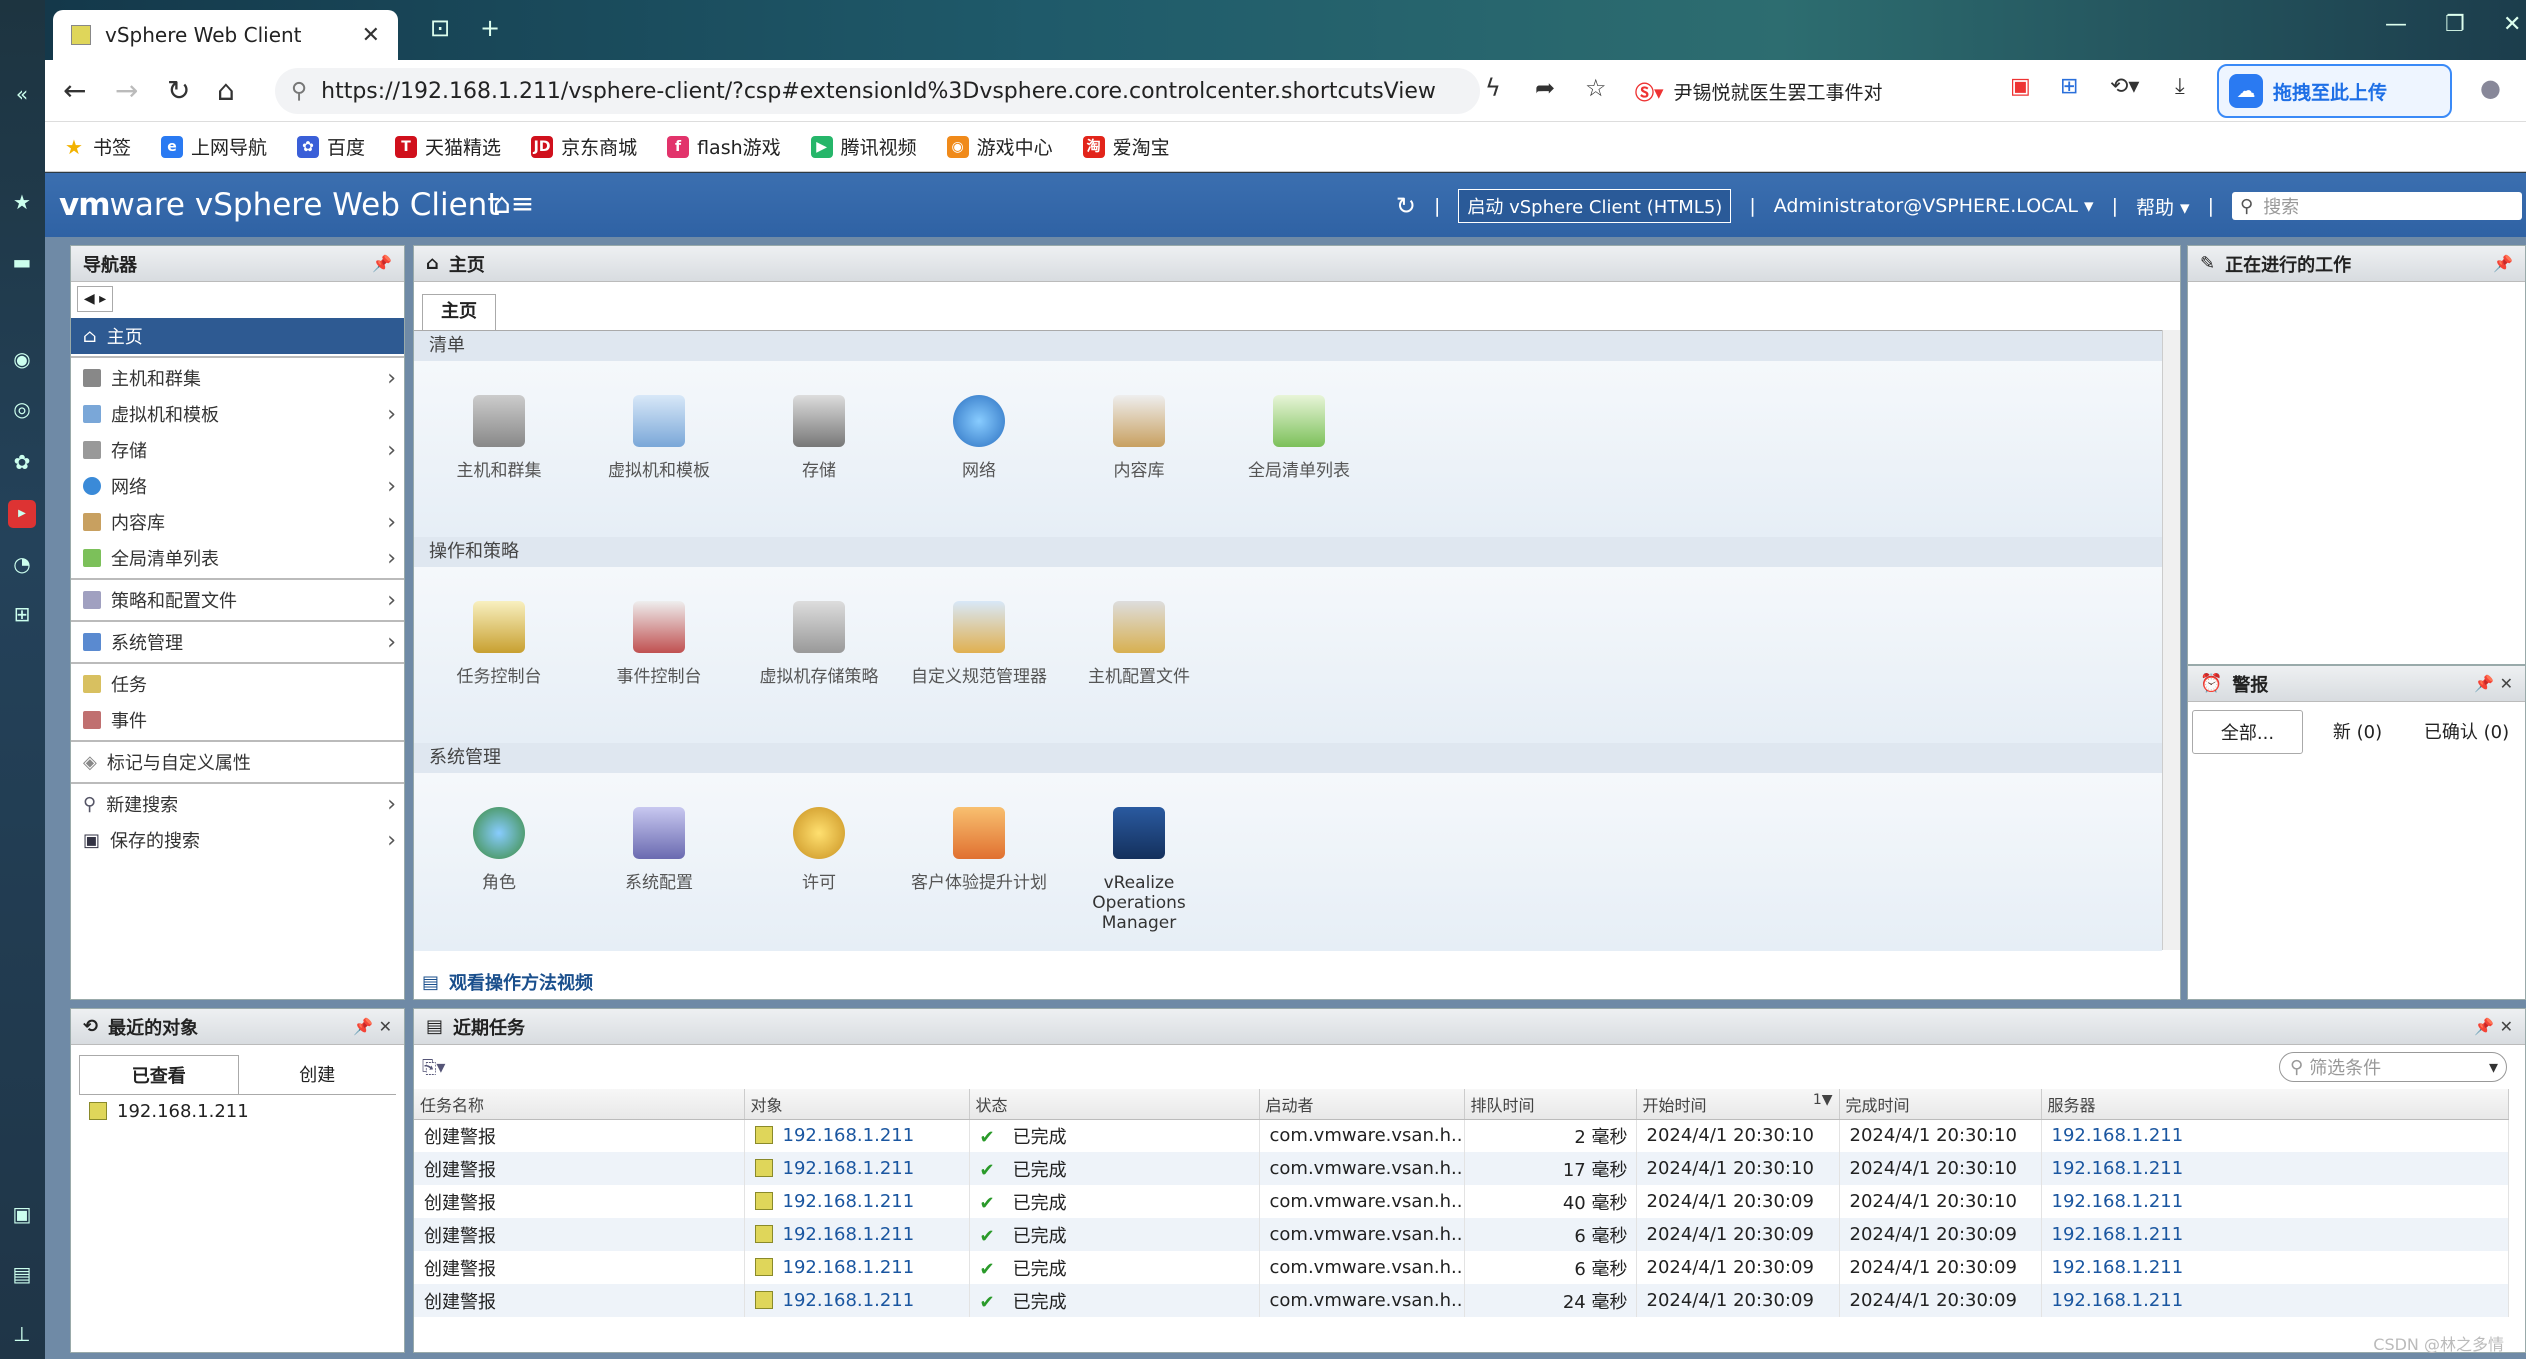 Image resolution: width=2526 pixels, height=1359 pixels. Describe the element at coordinates (490, 28) in the screenshot. I see `new-tab-icon: +` at that location.